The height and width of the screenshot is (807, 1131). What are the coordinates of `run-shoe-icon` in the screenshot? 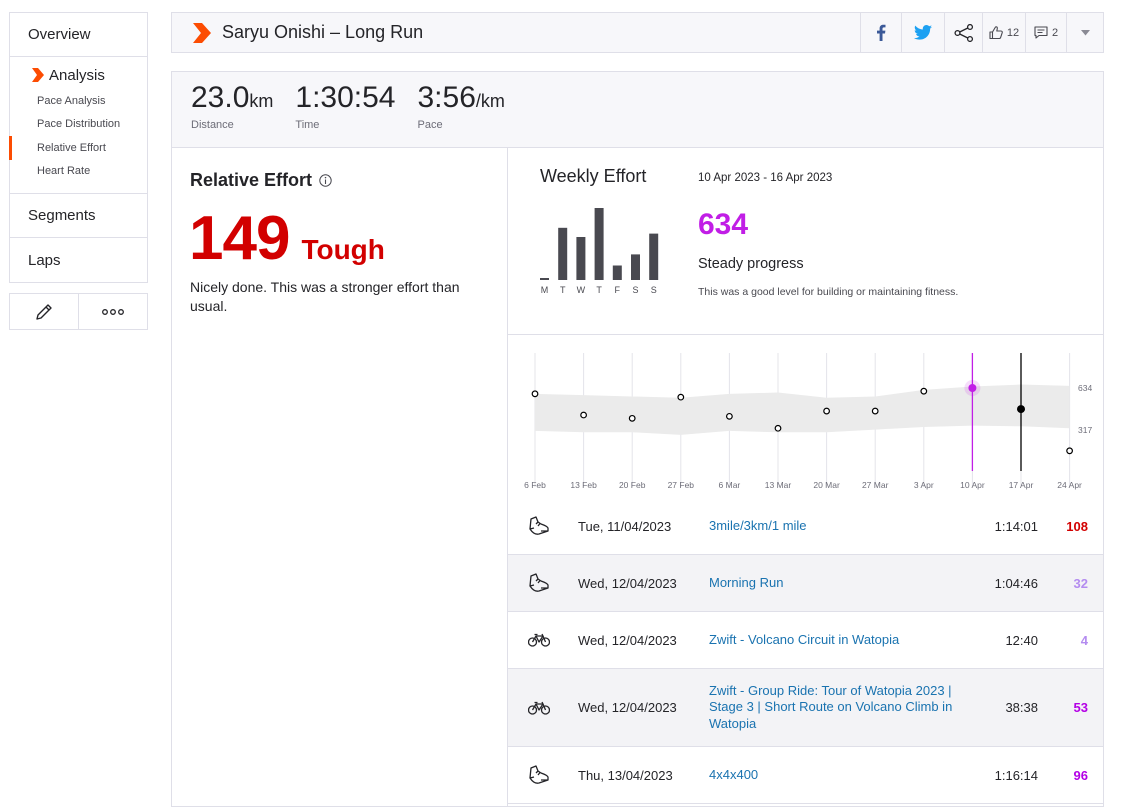 It's located at (543, 583).